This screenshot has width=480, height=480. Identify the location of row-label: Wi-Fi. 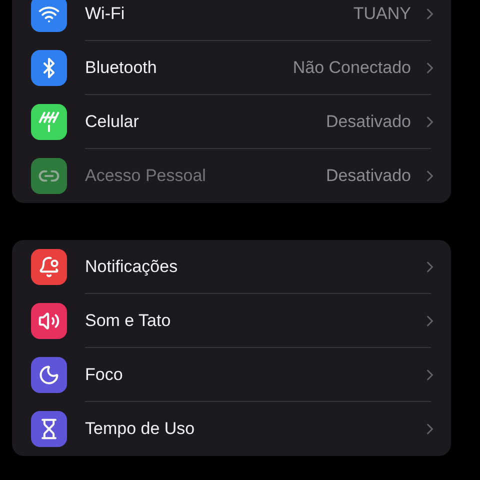
(105, 13).